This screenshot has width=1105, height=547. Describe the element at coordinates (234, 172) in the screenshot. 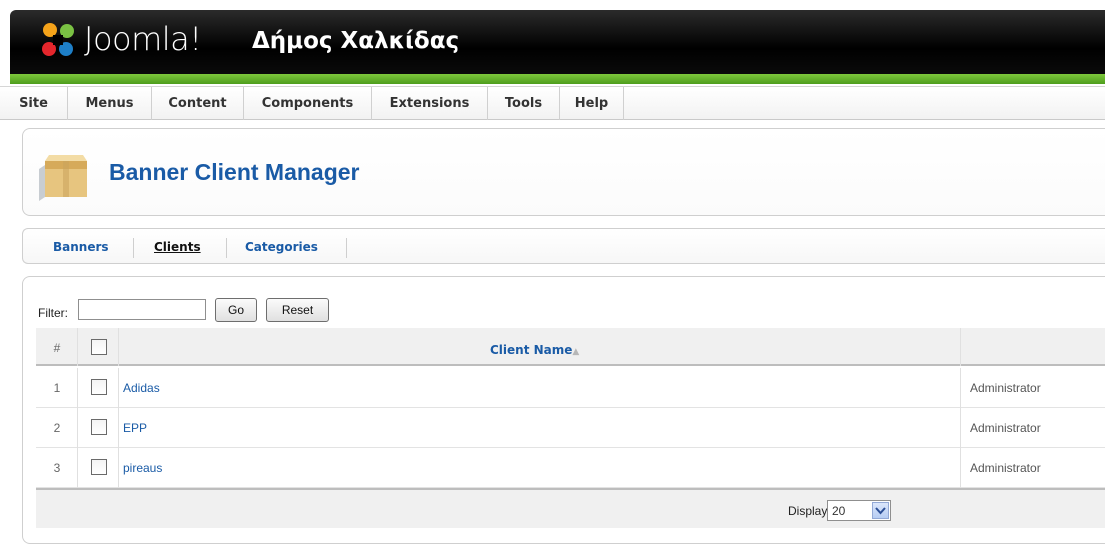

I see `page-title: Banner Client Manager` at that location.